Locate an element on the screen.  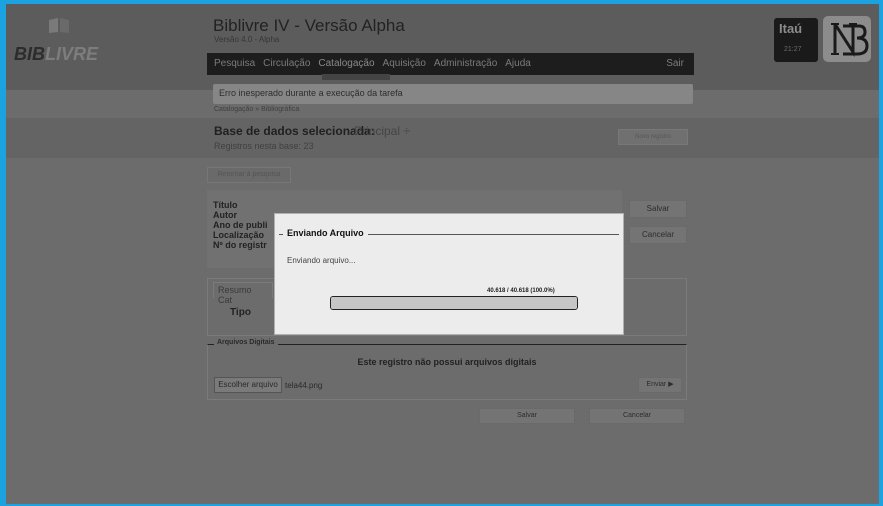
app-title: Biblivre IV - Versão Alpha is located at coordinates (309, 25).